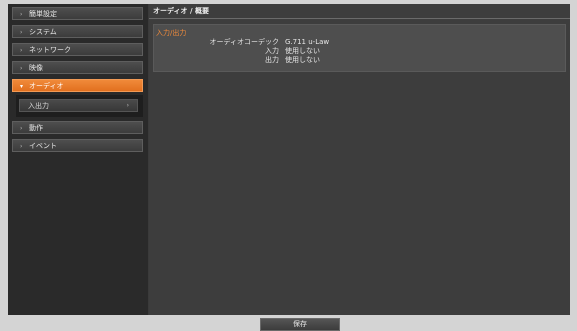  What do you see at coordinates (181, 11) in the screenshot?
I see `page-title: オーディオ / 概要` at bounding box center [181, 11].